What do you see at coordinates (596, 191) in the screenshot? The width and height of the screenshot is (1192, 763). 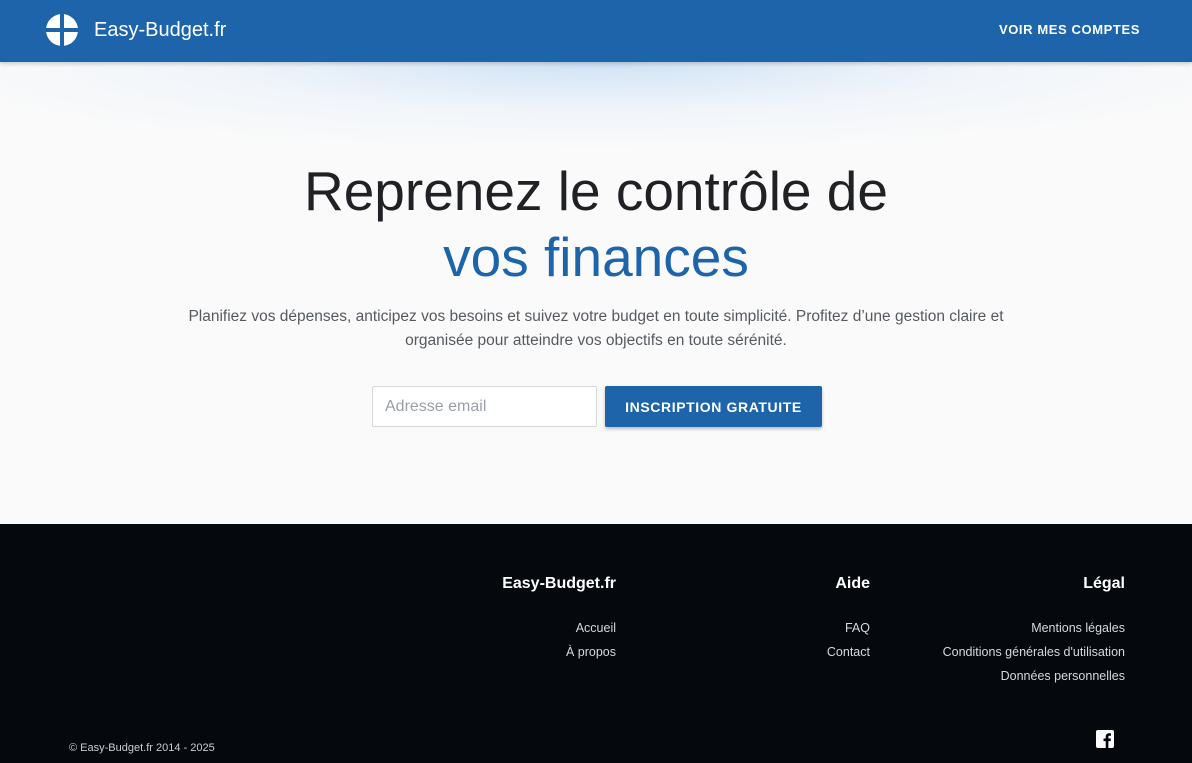 I see `hero-title-line1: Reprenez le contrôle de` at bounding box center [596, 191].